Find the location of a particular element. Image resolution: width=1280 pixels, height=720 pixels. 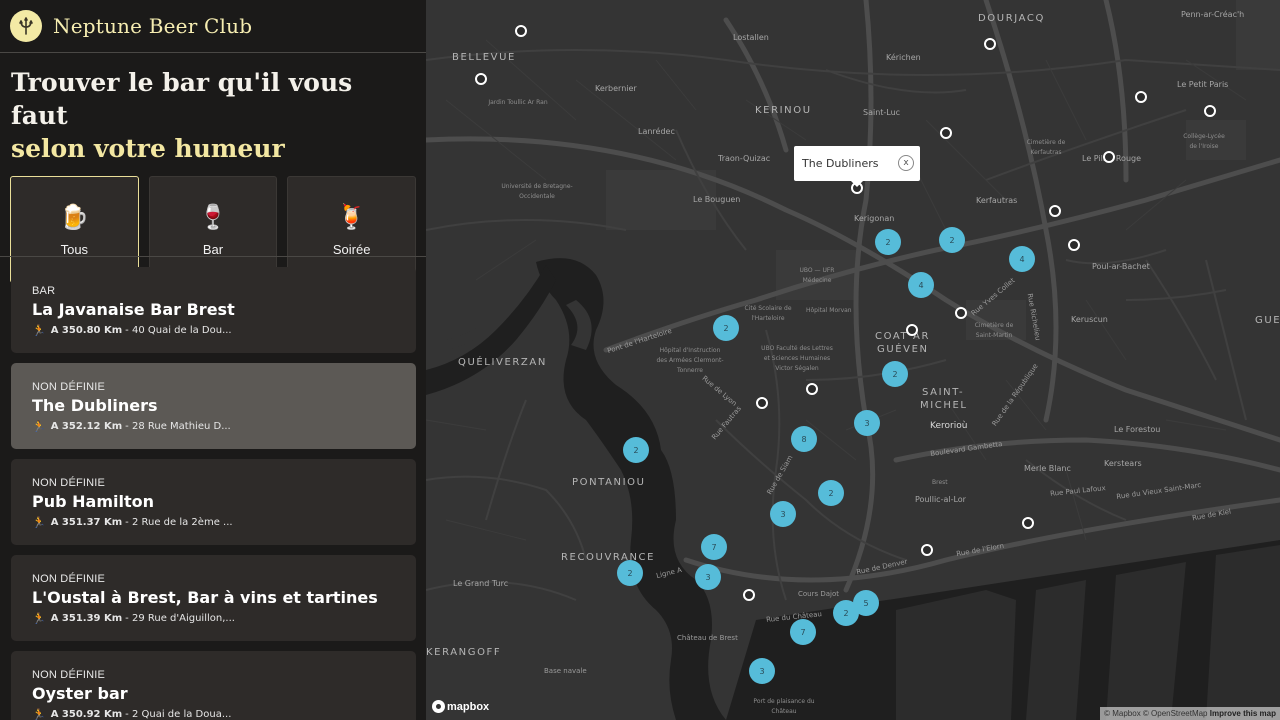

map-district-label: DOURJACQ is located at coordinates (1011, 18).